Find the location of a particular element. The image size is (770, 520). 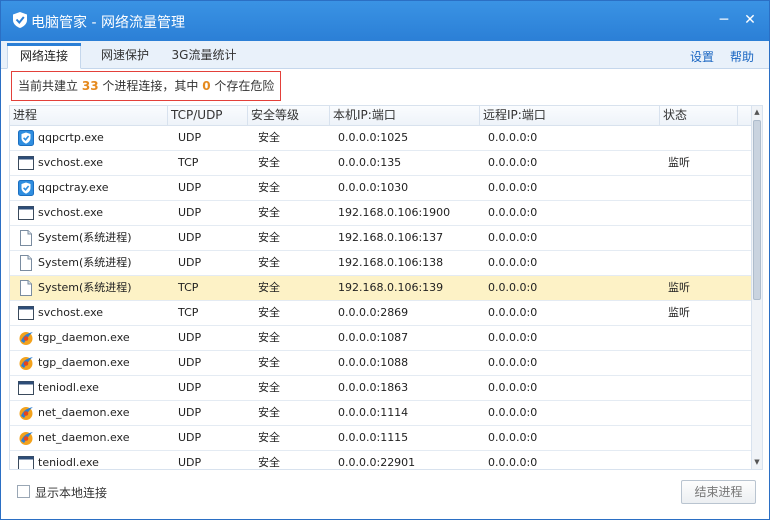

summary-prefix: 当前共建立 is located at coordinates (48, 86).